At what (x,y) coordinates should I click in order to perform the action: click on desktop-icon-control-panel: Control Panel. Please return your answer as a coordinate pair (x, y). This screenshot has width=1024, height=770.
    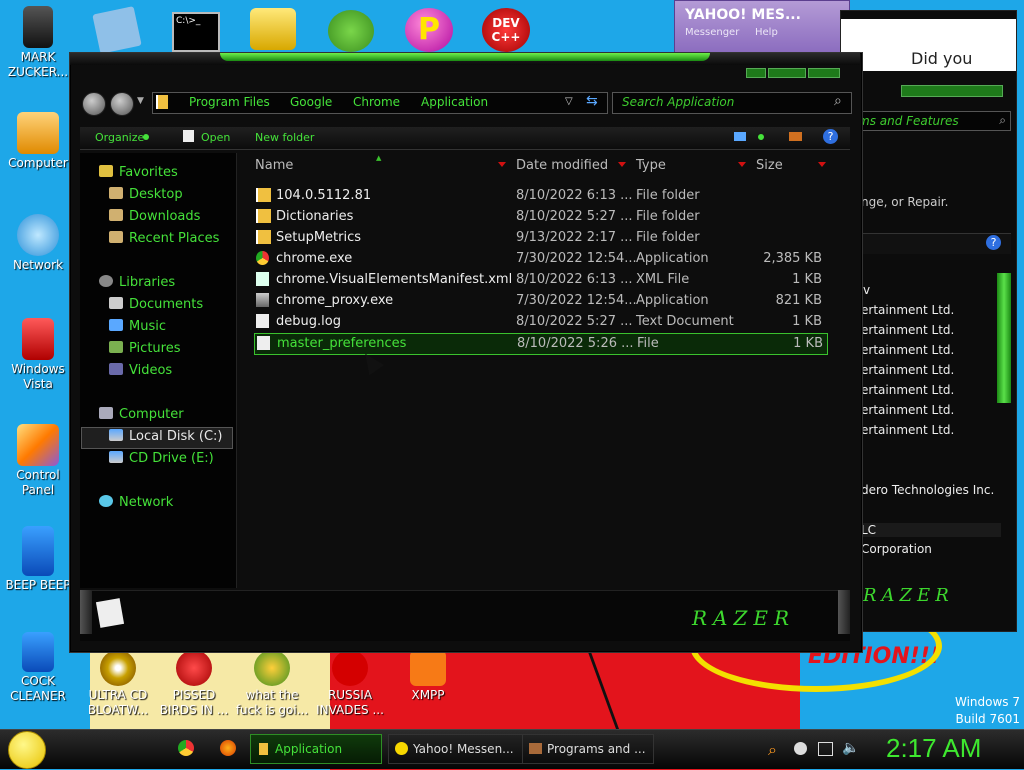
    Looking at the image, I should click on (38, 461).